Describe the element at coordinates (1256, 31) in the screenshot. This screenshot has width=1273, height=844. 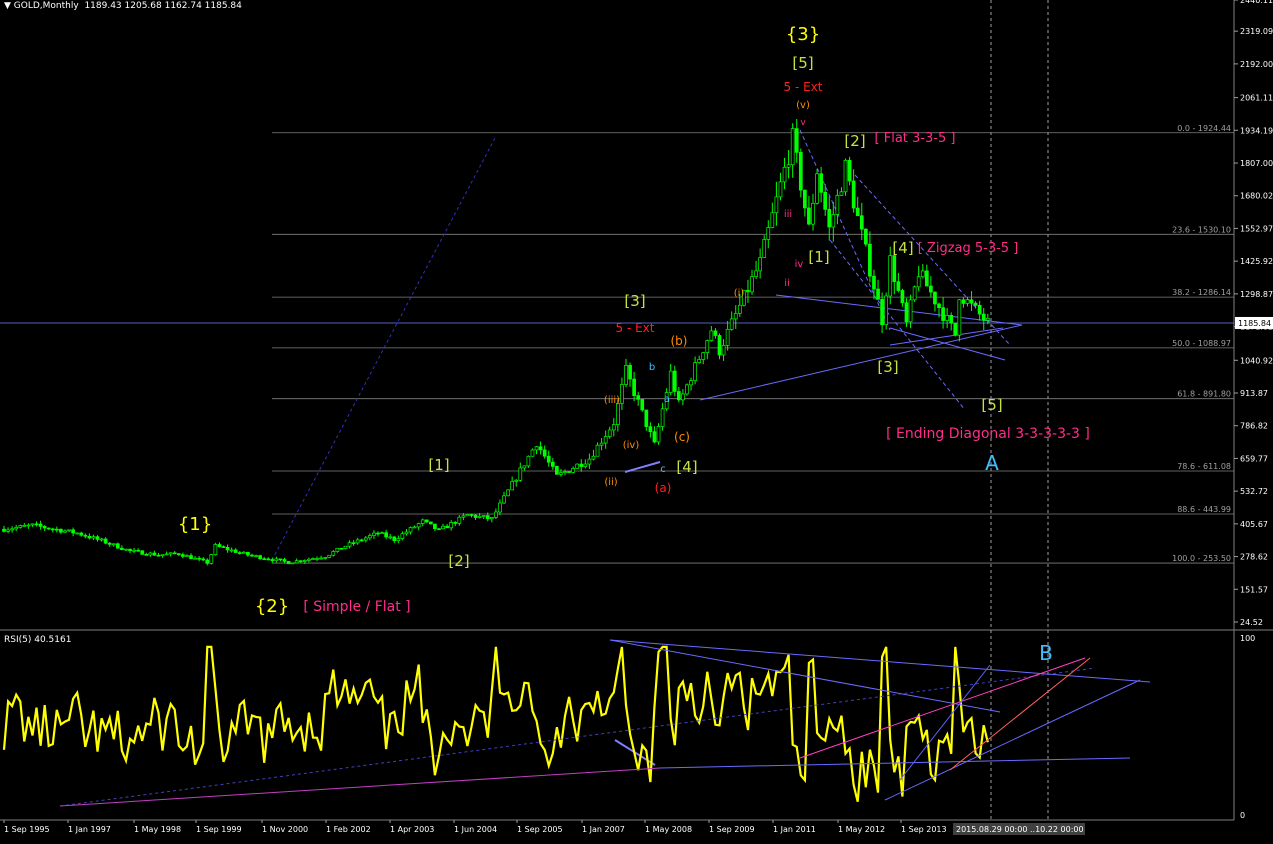
I see `price-tick-label: 2319.09` at that location.